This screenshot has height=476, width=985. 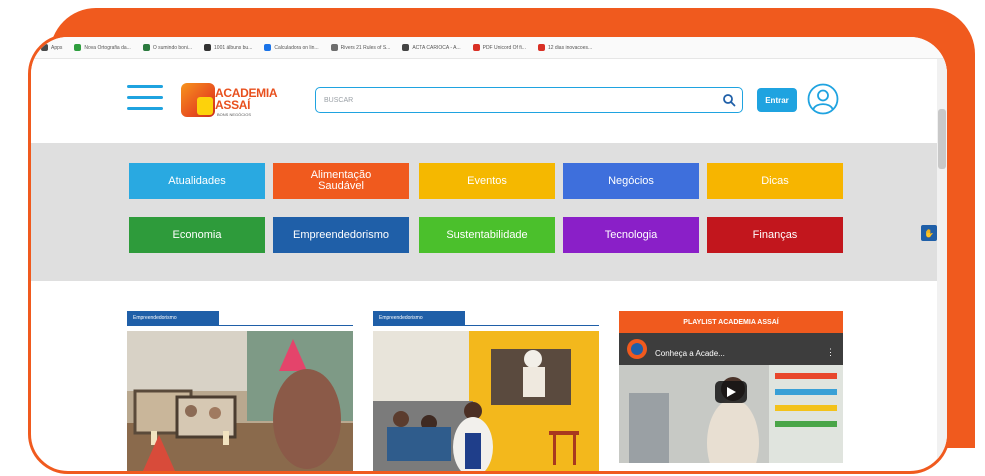 I want to click on menu-icon, so click(x=145, y=98).